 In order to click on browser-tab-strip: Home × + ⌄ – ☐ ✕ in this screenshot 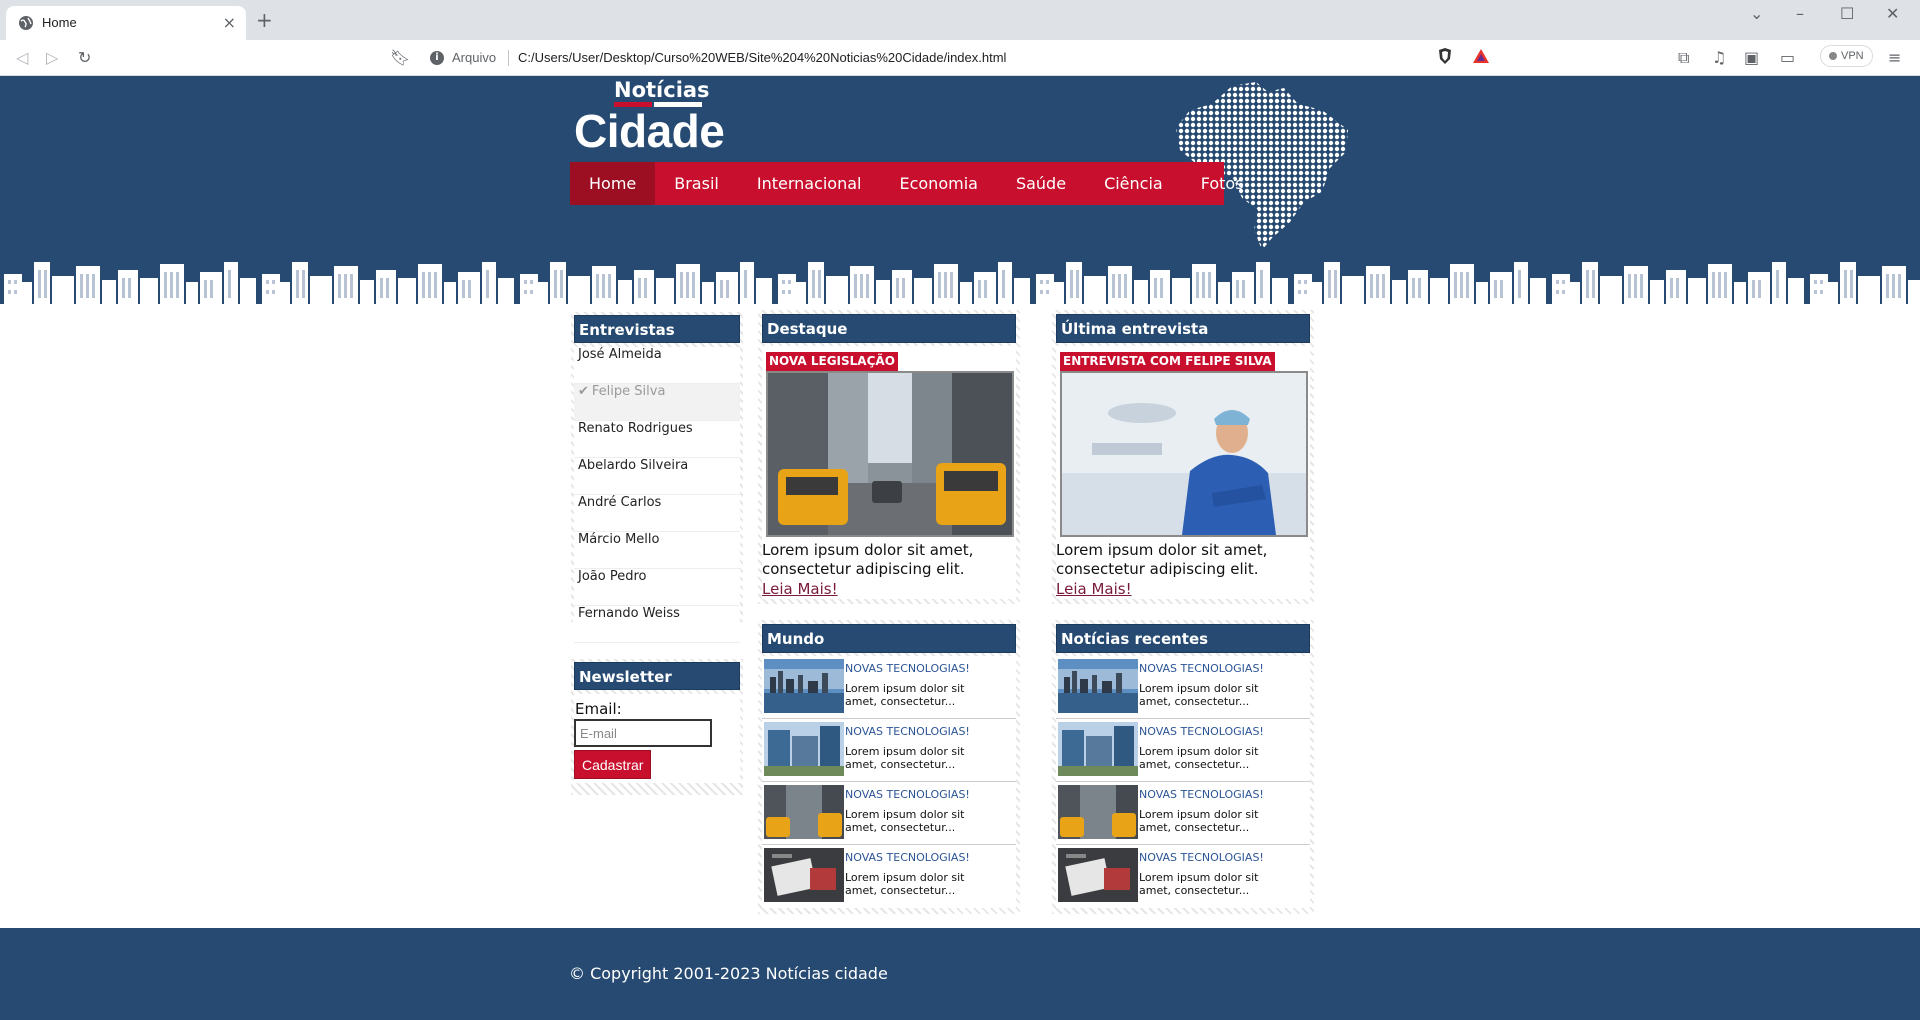, I will do `click(960, 20)`.